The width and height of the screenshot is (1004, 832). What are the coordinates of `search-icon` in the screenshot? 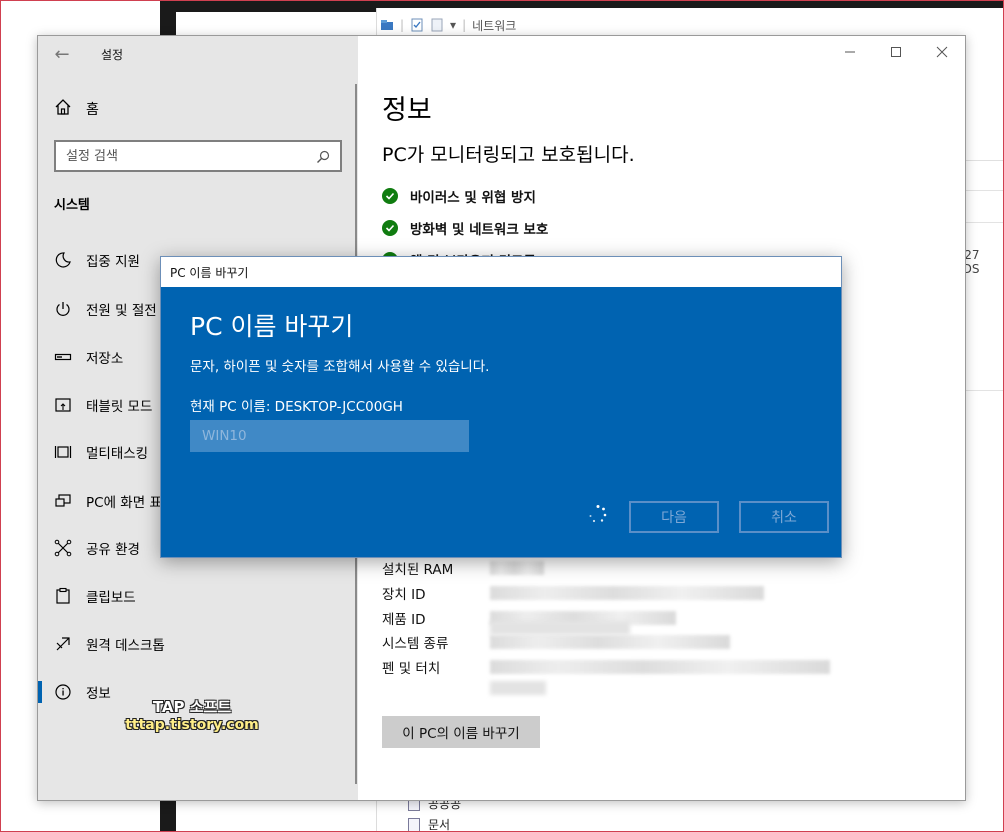 It's located at (323, 156).